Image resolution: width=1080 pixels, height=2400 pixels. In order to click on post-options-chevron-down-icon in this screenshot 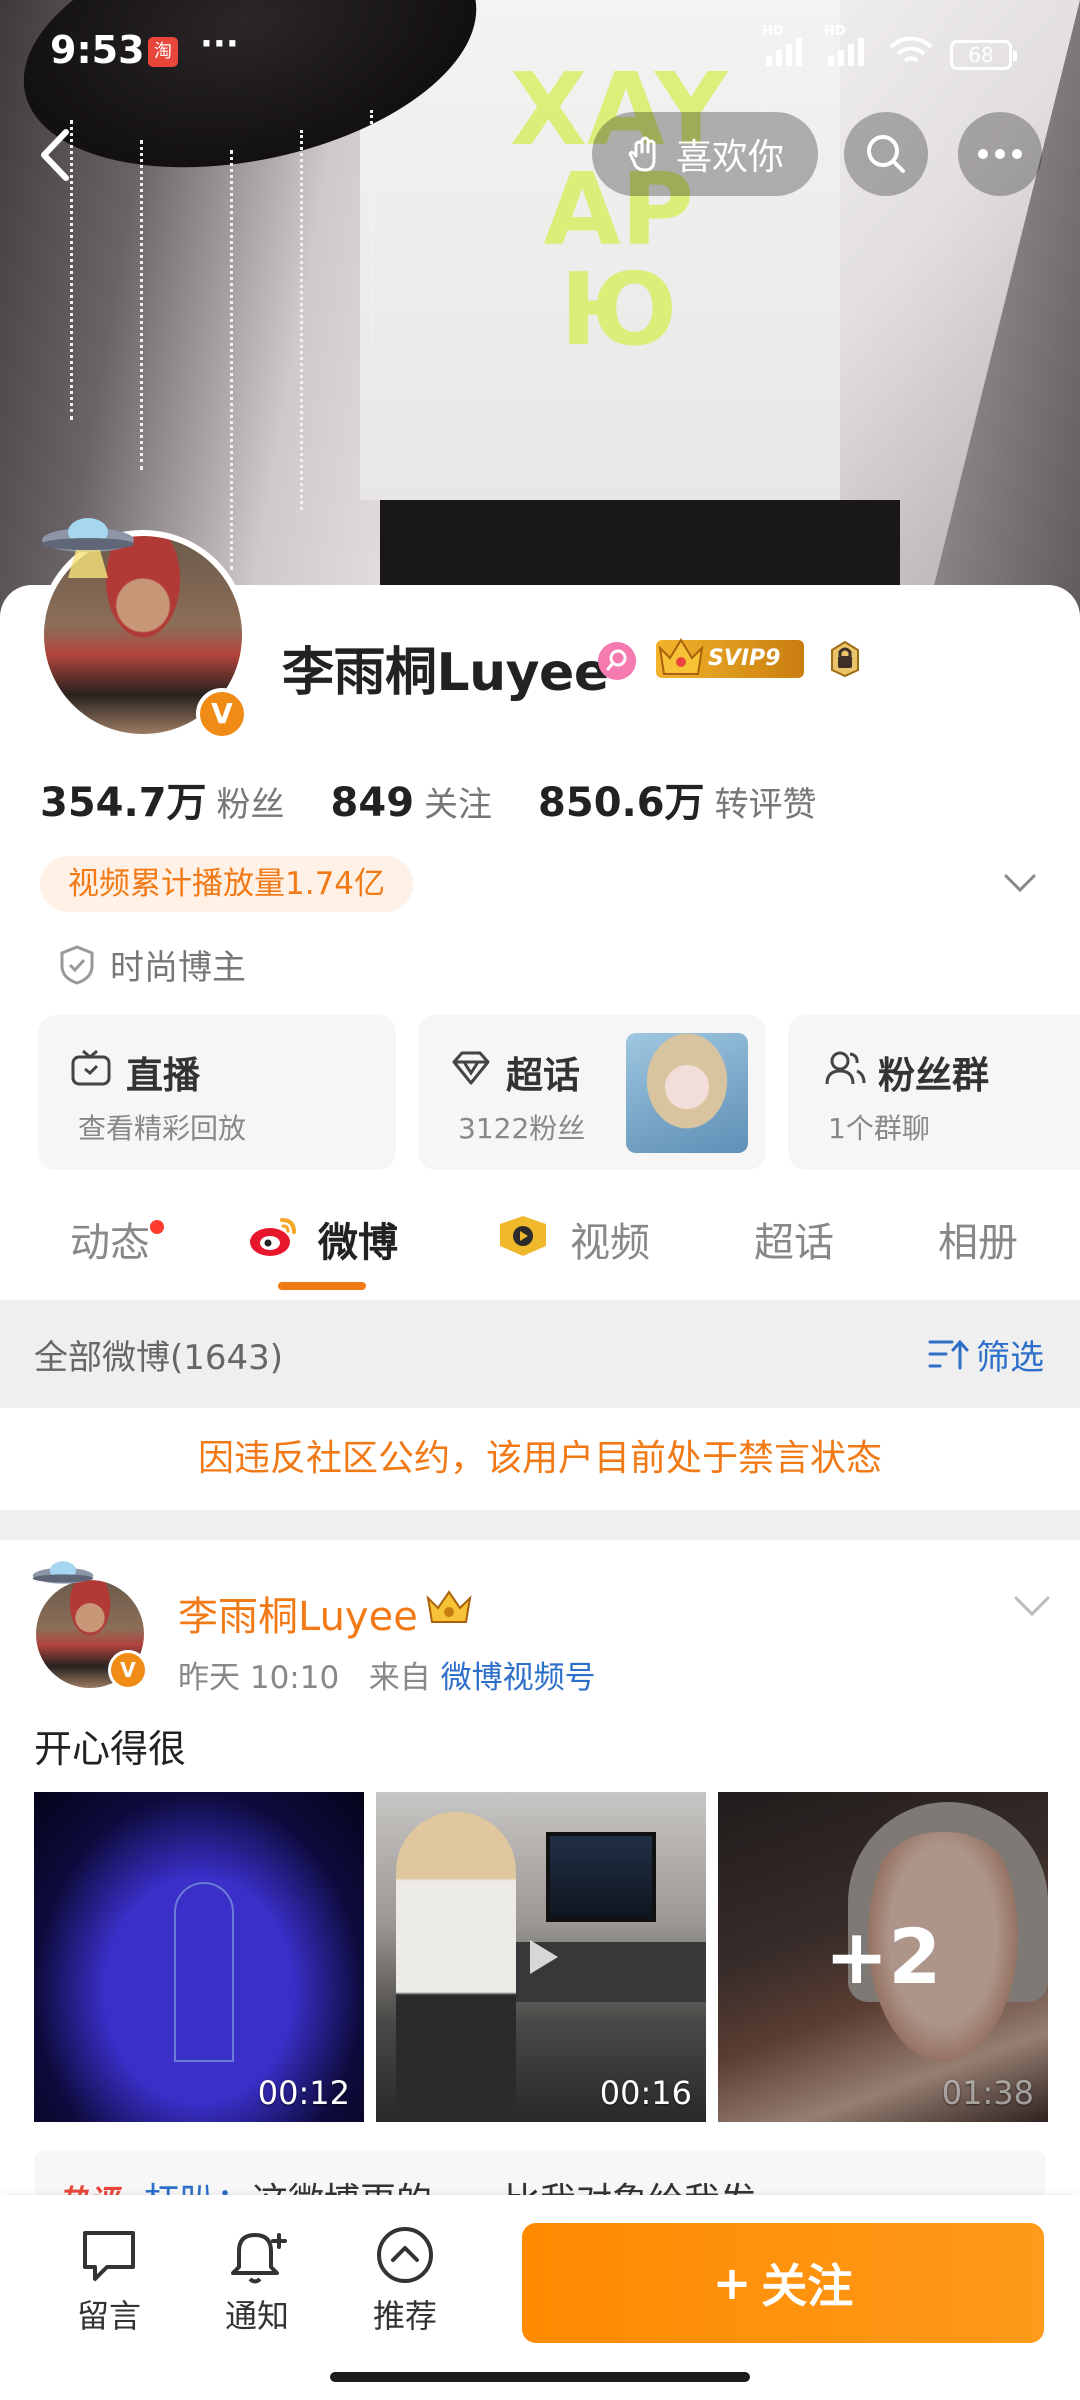, I will do `click(1032, 1606)`.